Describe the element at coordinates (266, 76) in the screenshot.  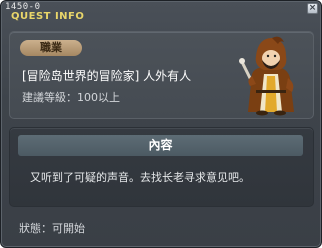
I see `hooded-mage-icon` at that location.